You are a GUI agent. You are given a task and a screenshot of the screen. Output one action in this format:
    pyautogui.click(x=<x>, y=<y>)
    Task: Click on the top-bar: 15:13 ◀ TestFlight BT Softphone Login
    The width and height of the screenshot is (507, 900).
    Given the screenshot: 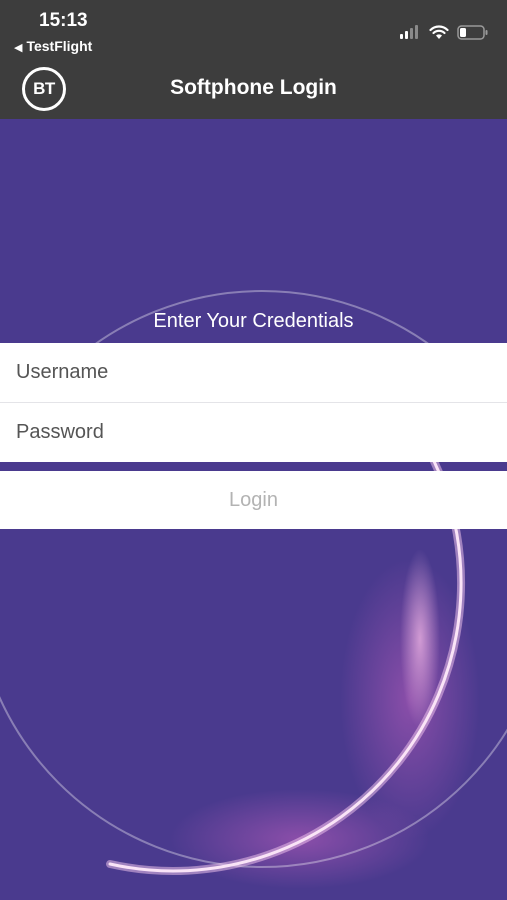 What is the action you would take?
    pyautogui.click(x=253, y=59)
    